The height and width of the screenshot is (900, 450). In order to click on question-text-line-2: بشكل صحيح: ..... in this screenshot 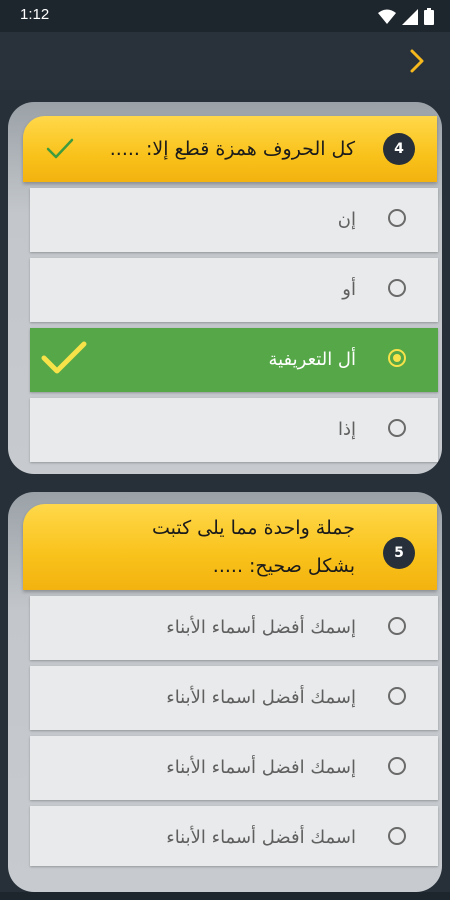, I will do `click(283, 566)`.